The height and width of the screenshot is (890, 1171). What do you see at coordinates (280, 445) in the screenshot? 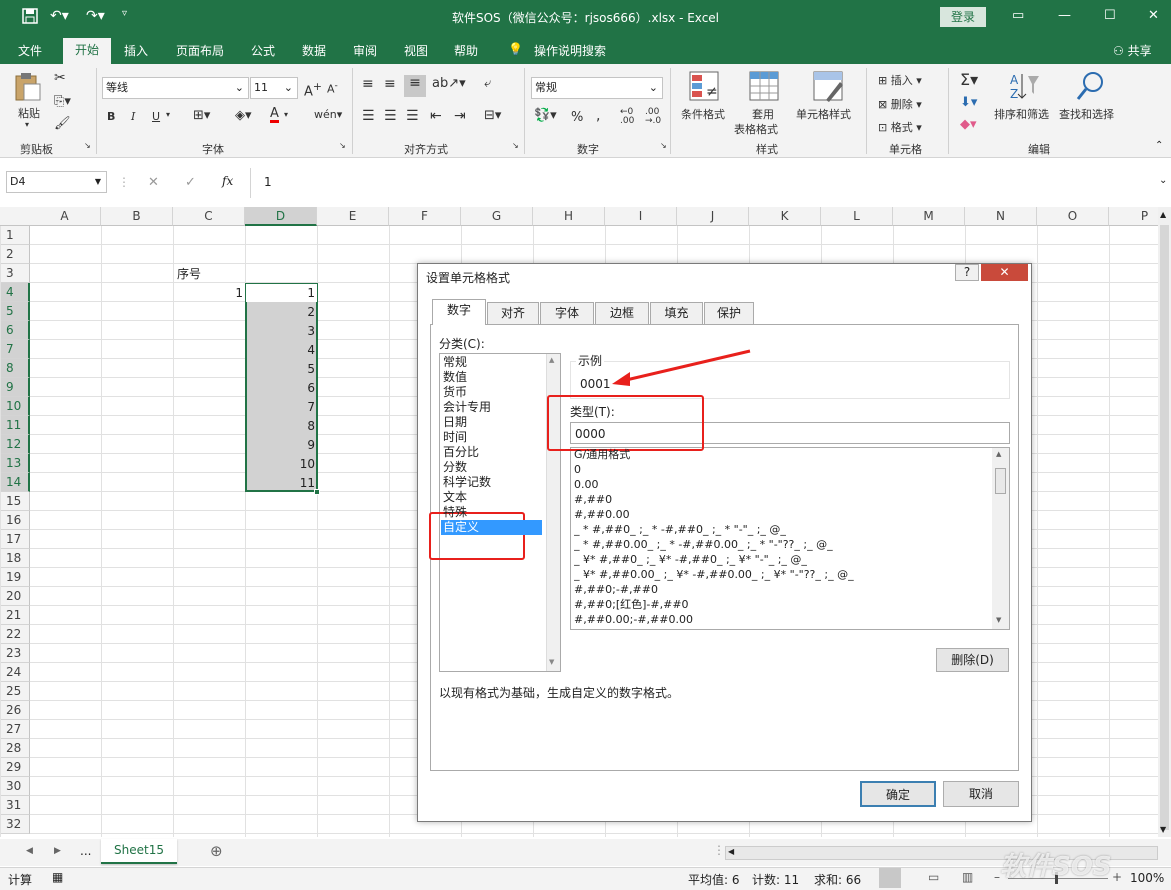
I see `cell-d12: 9` at bounding box center [280, 445].